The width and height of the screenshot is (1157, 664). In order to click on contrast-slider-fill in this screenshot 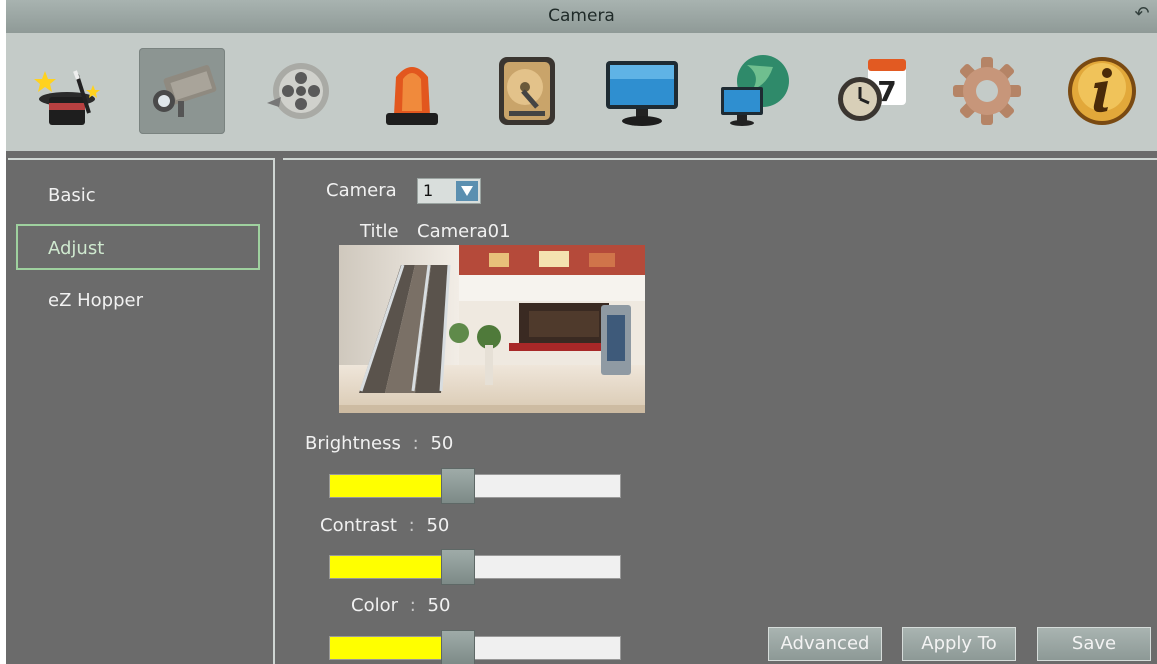, I will do `click(394, 567)`.